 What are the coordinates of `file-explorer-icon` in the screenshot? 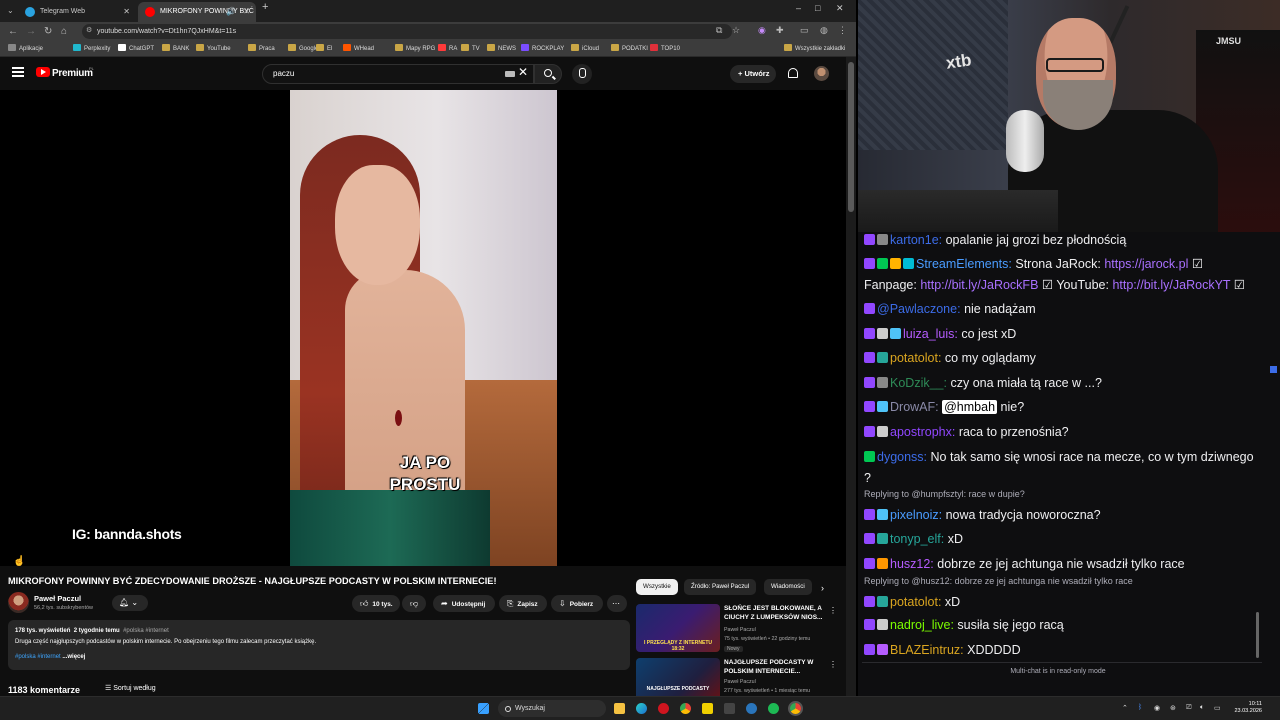 It's located at (619, 708).